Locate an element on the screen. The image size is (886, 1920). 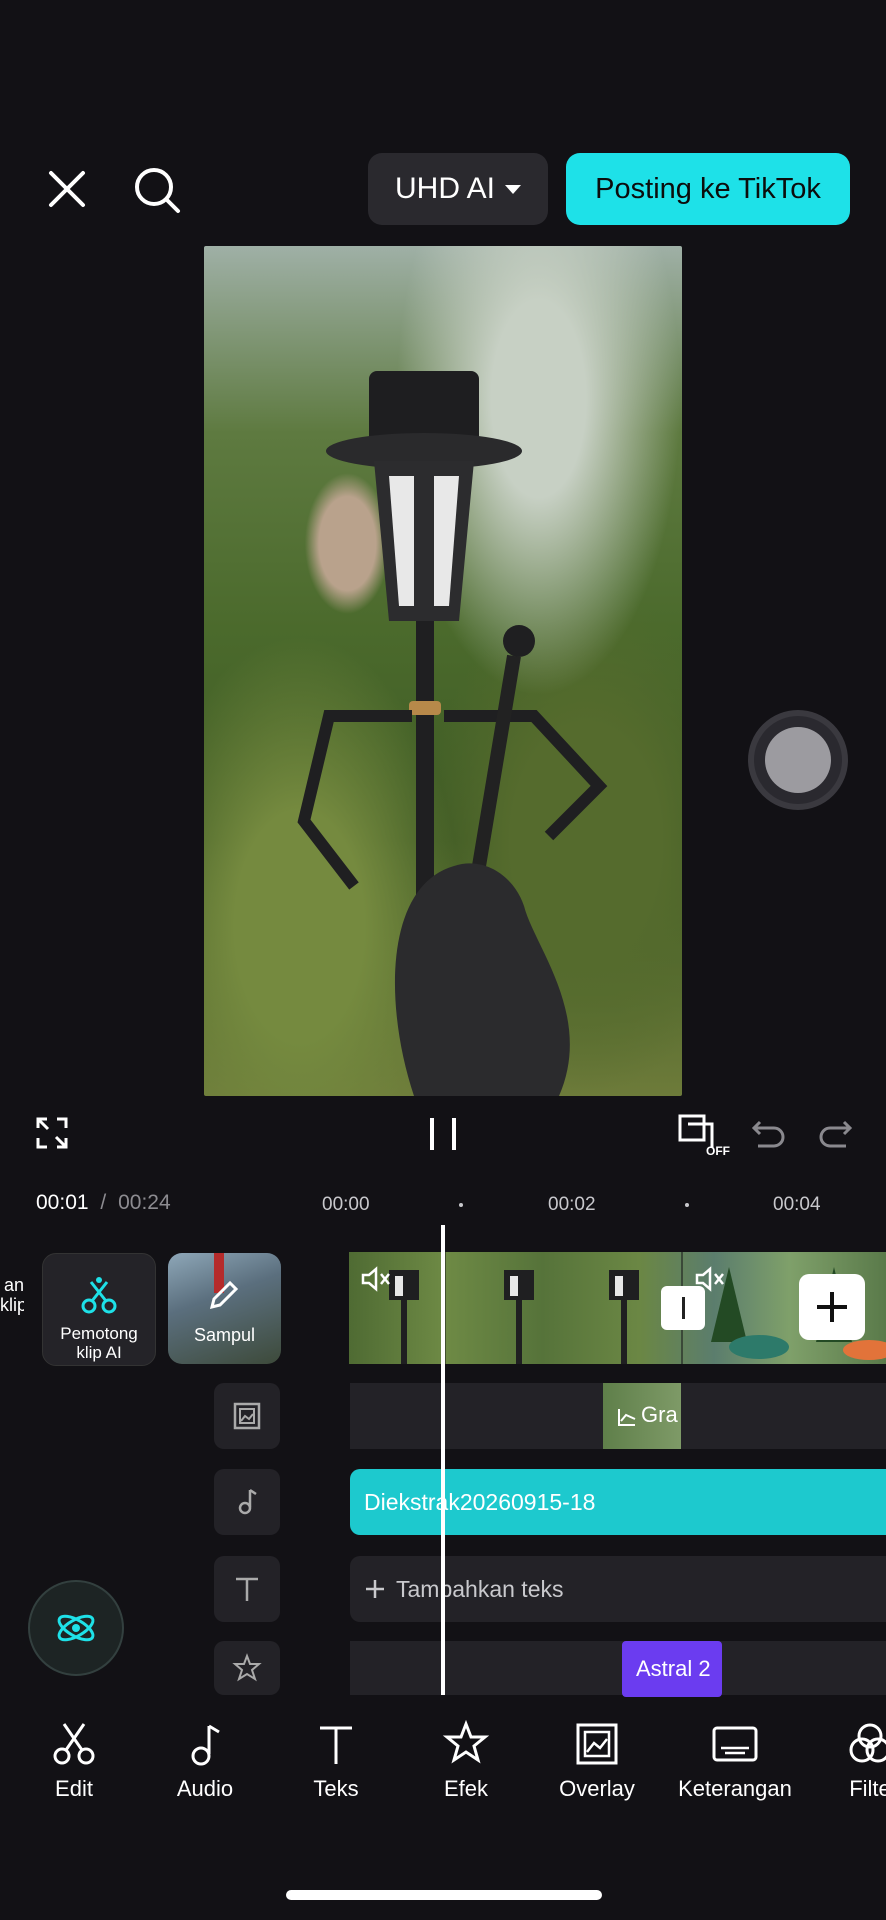
add-text-label: Tambahkan teks is located at coordinates (480, 1588).